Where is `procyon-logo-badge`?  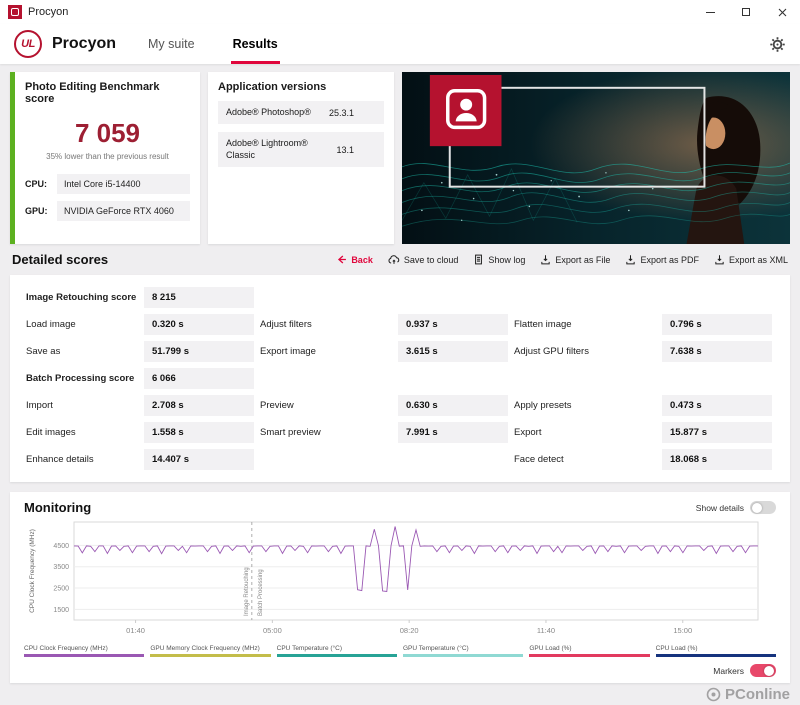
procyon-logo-badge is located at coordinates (465, 110).